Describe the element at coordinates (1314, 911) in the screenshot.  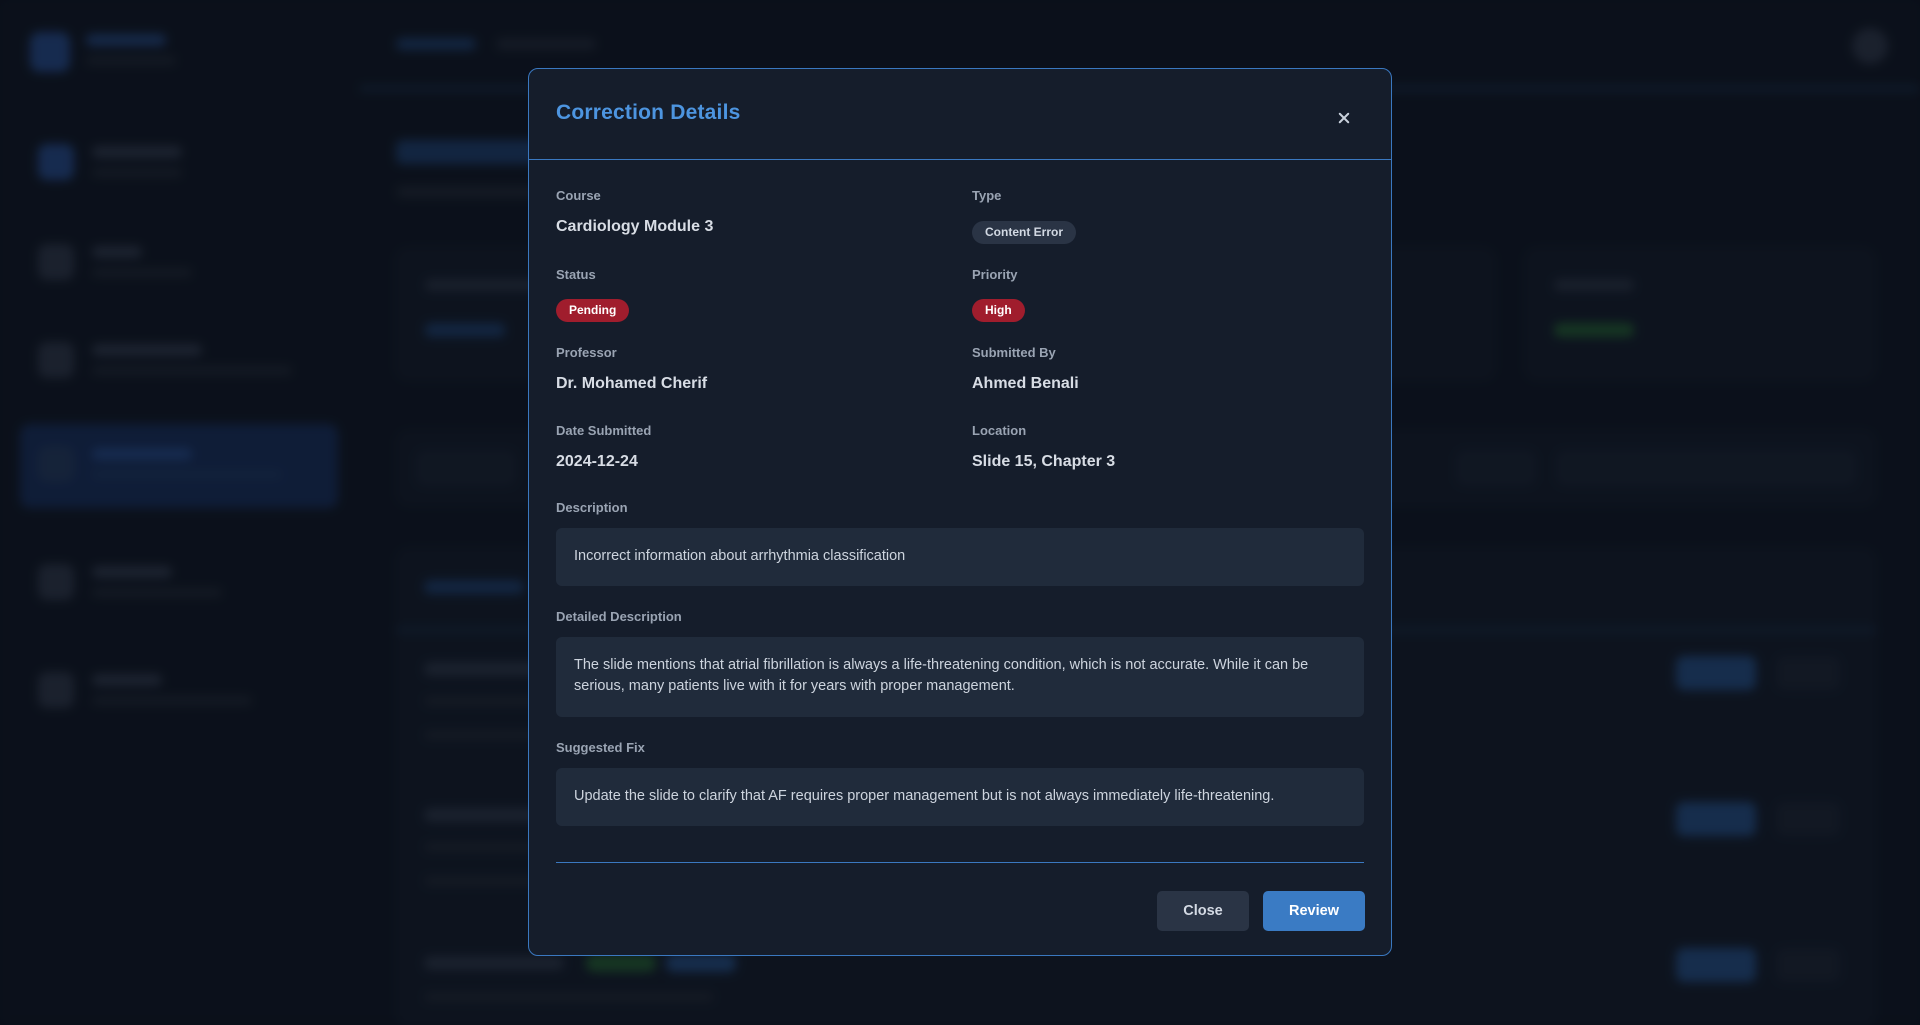
I see `review-button: Review` at that location.